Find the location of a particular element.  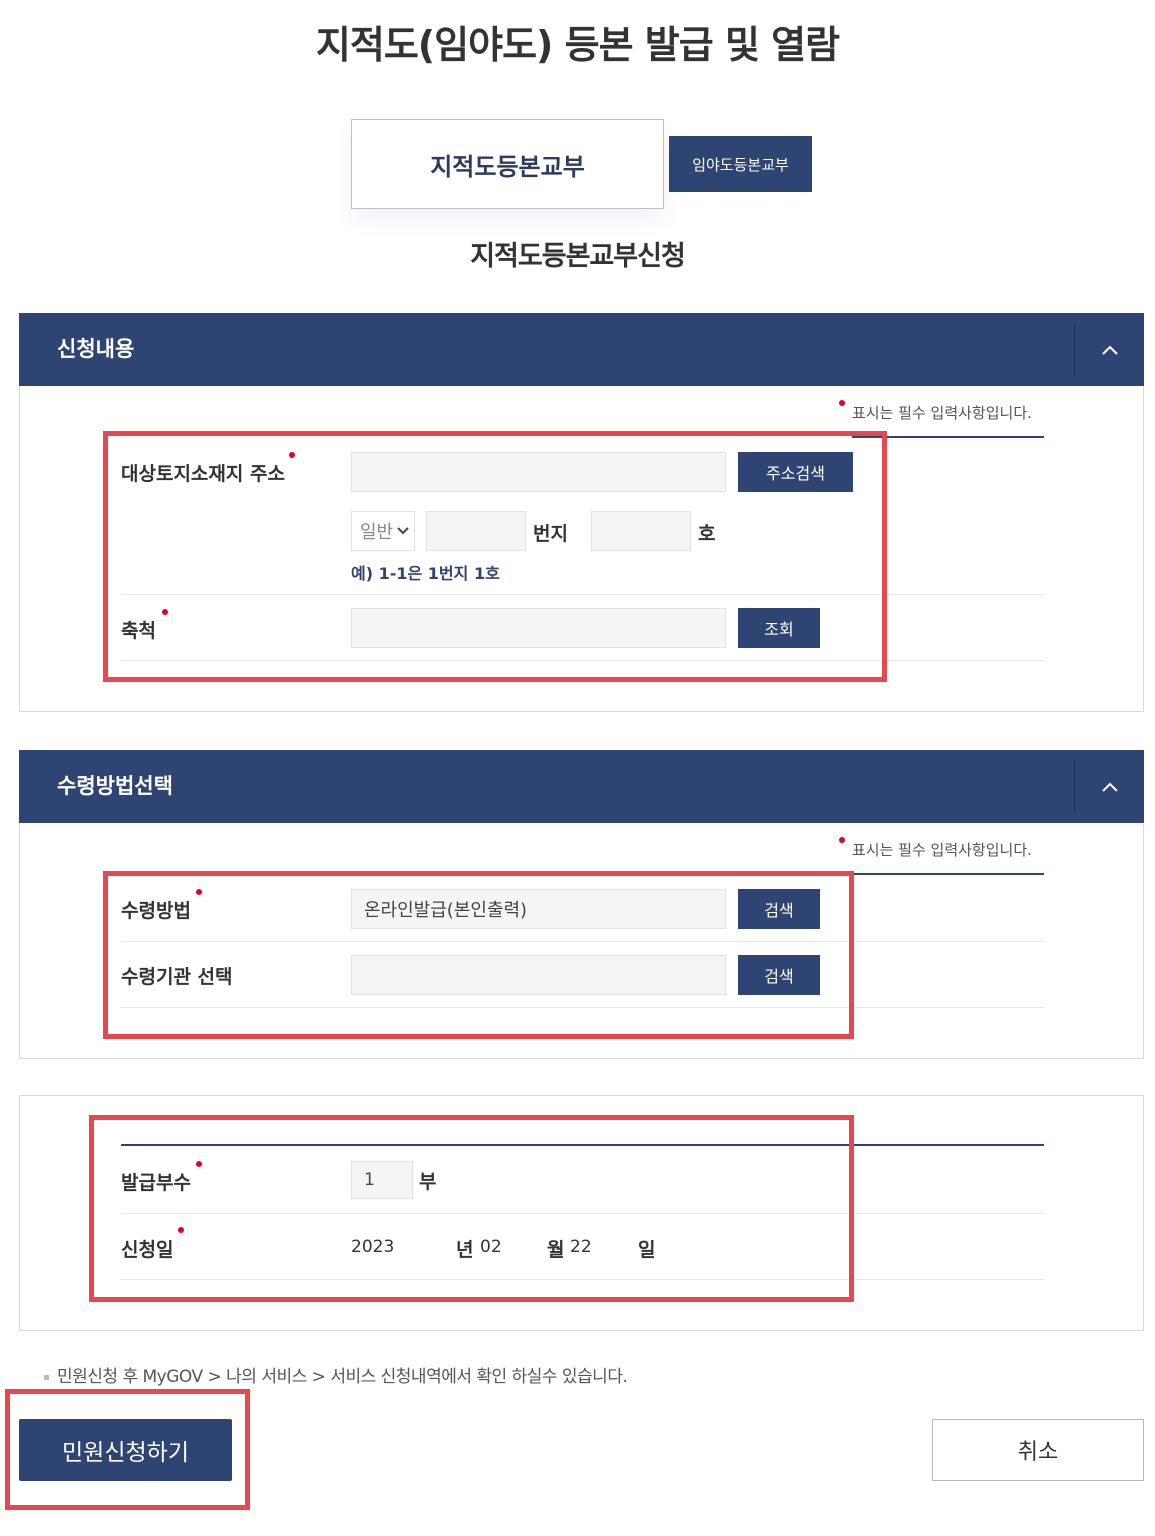

tab-cadastral-map-copy: 지적도등본교부 is located at coordinates (507, 164).